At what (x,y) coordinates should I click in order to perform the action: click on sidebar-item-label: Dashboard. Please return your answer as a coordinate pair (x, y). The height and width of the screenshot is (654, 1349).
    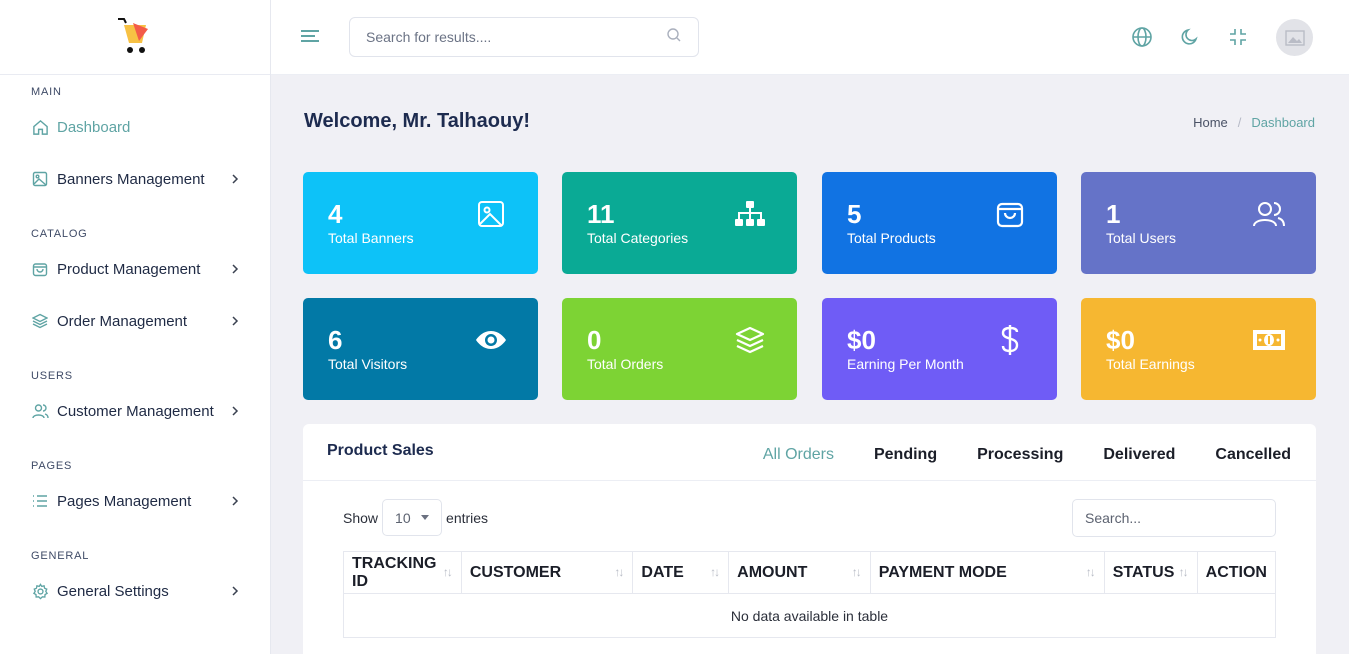
    Looking at the image, I should click on (94, 127).